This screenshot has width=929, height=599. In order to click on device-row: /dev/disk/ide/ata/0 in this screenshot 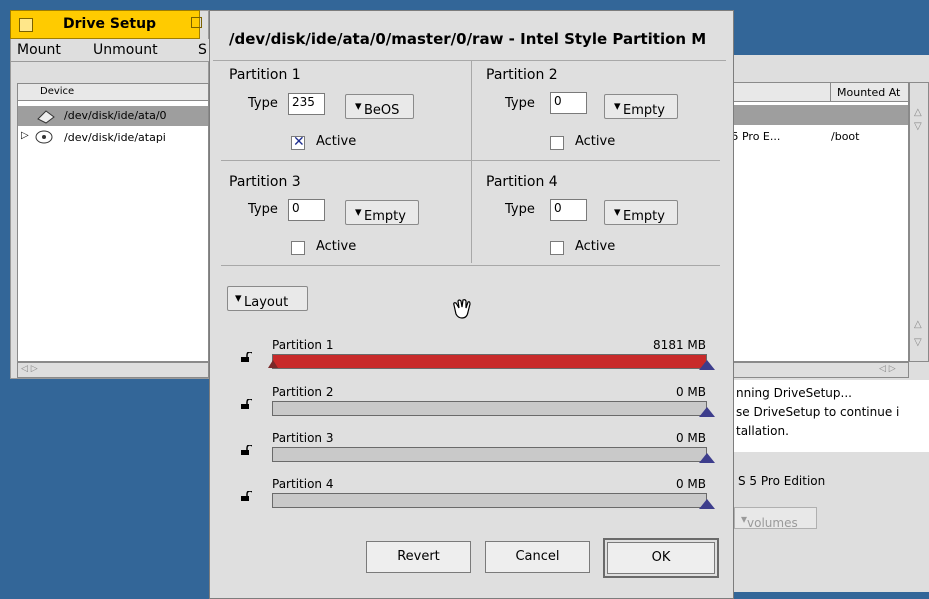, I will do `click(113, 116)`.